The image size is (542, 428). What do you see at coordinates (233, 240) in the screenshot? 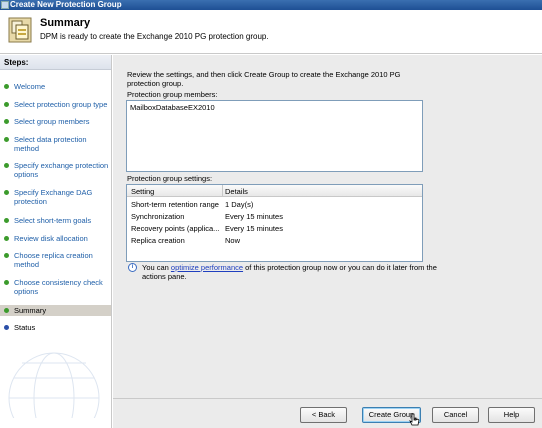
I see `details-cell: Now` at bounding box center [233, 240].